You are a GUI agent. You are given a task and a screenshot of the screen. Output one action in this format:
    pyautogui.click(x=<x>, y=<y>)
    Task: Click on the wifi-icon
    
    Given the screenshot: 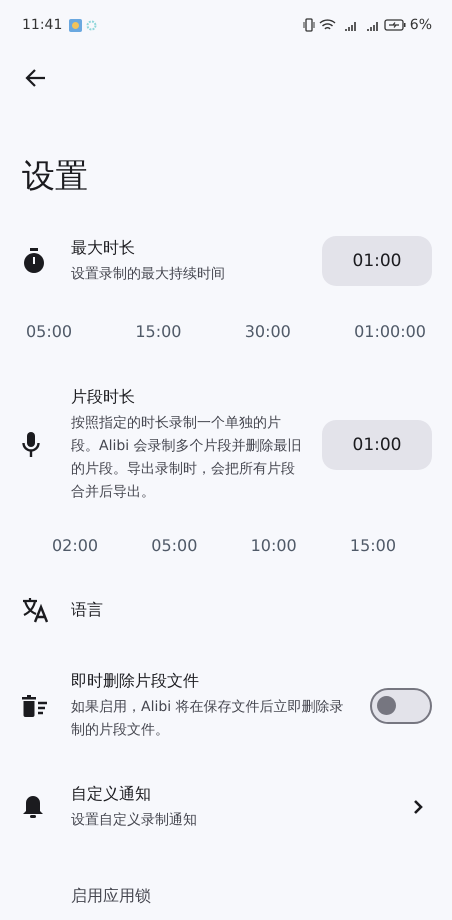 What is the action you would take?
    pyautogui.click(x=327, y=25)
    